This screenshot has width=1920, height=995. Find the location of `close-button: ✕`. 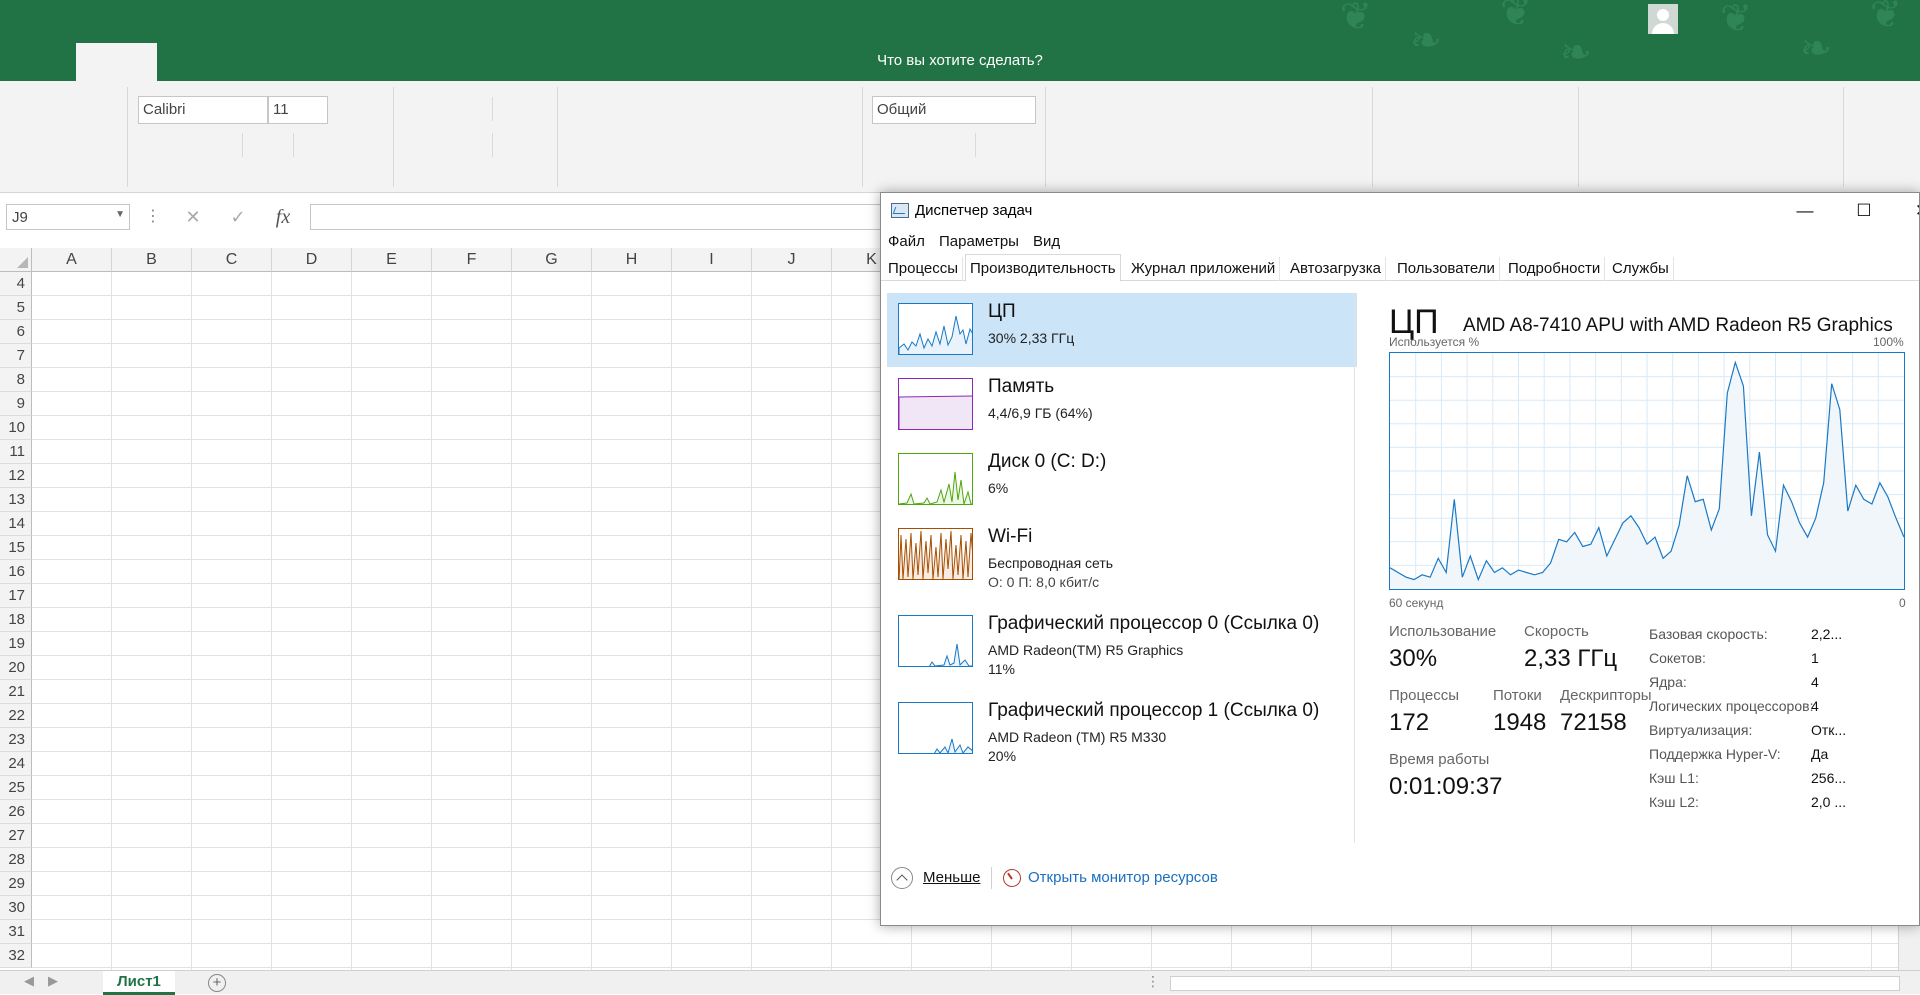

close-button: ✕ is located at coordinates (1906, 211).